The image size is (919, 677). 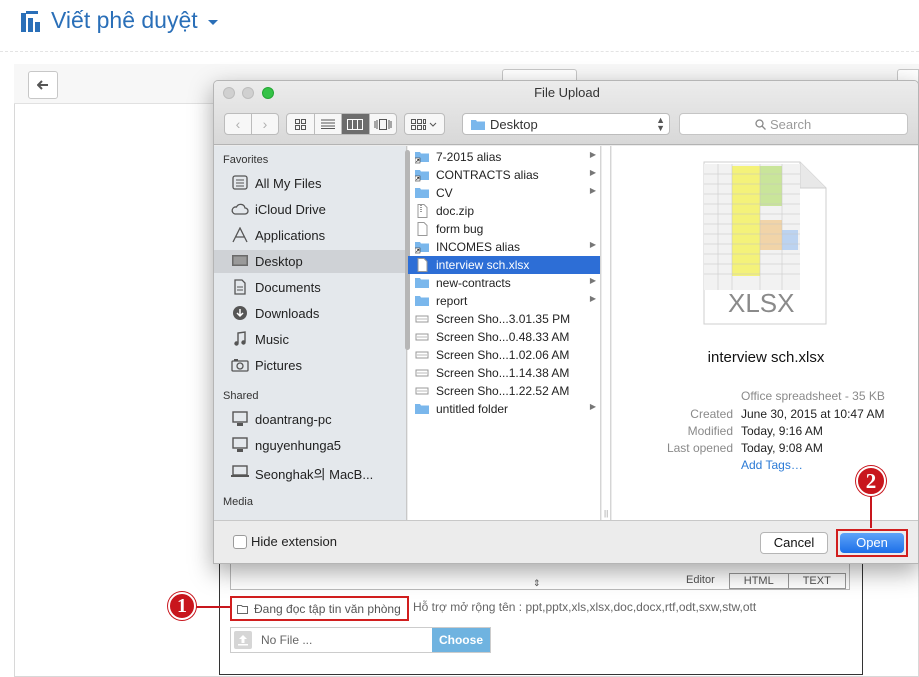 I want to click on file-list-item: Screen Sho...3.01.35 PM, so click(x=504, y=319).